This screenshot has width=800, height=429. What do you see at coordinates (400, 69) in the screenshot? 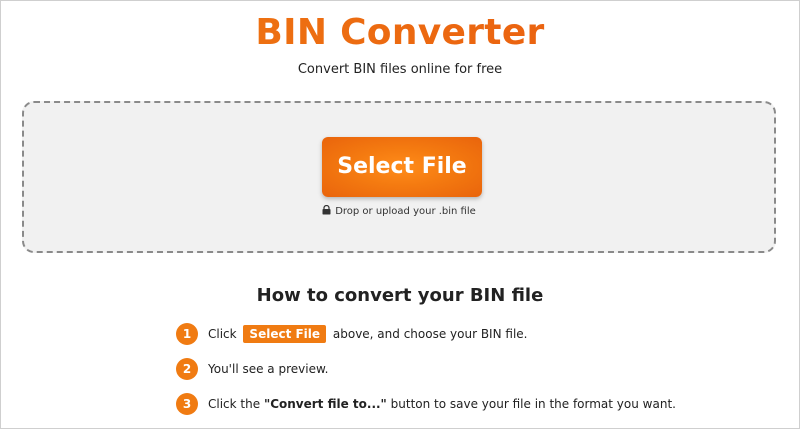
I see `page-subtitle: Convert BIN files online for free` at bounding box center [400, 69].